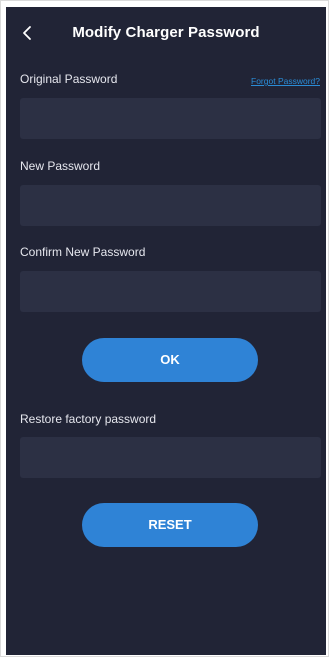  What do you see at coordinates (170, 291) in the screenshot?
I see `confirm-password-input` at bounding box center [170, 291].